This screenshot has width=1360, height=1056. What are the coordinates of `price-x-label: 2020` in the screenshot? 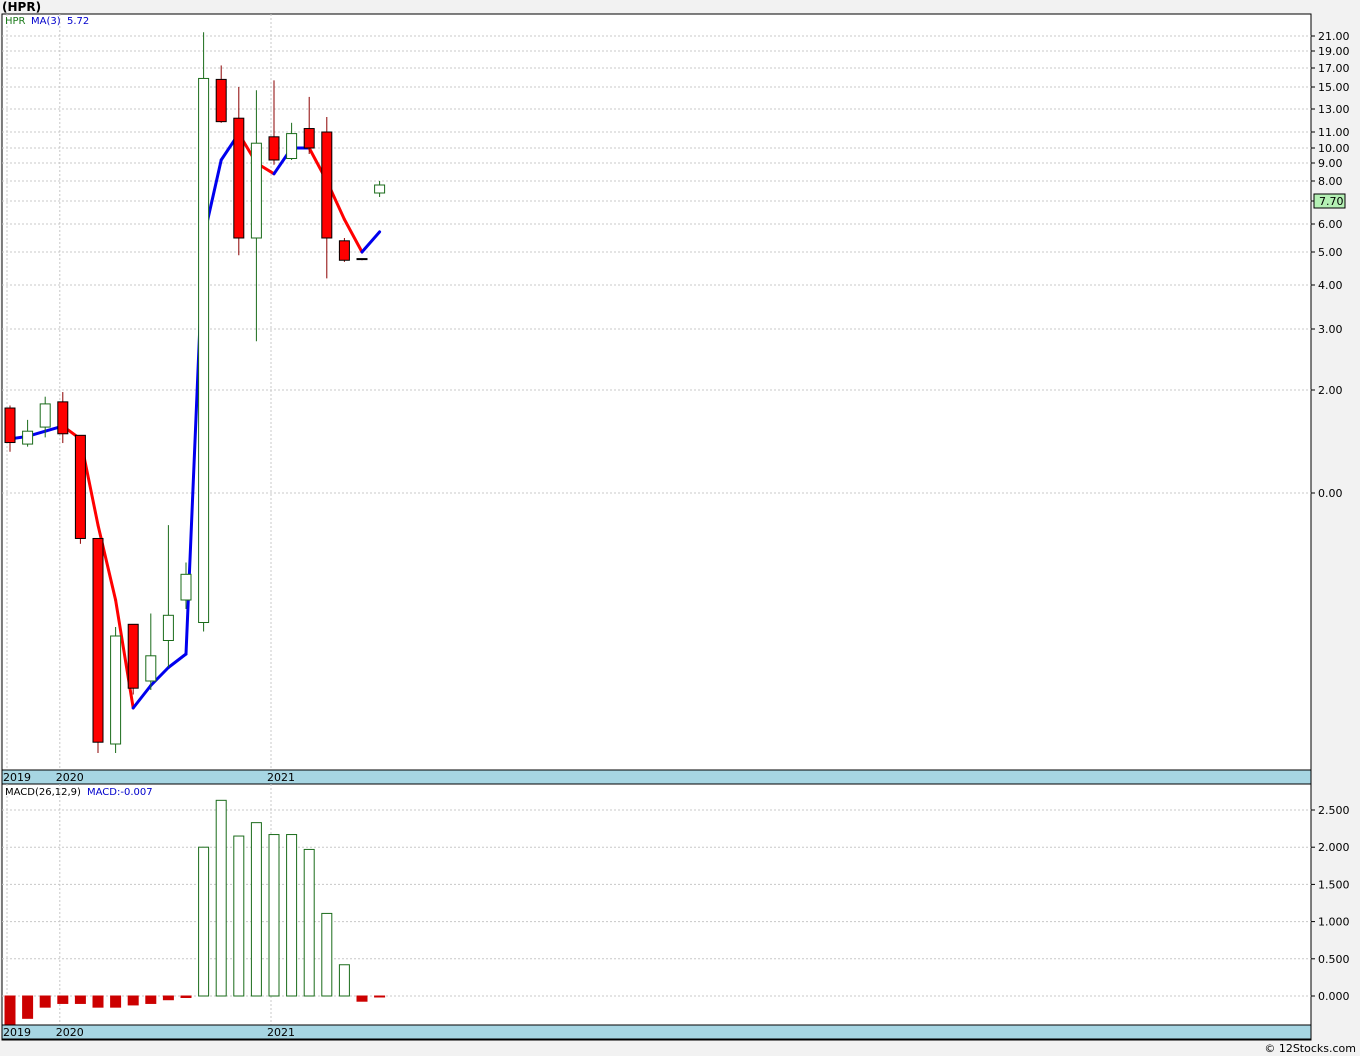 It's located at (70, 777).